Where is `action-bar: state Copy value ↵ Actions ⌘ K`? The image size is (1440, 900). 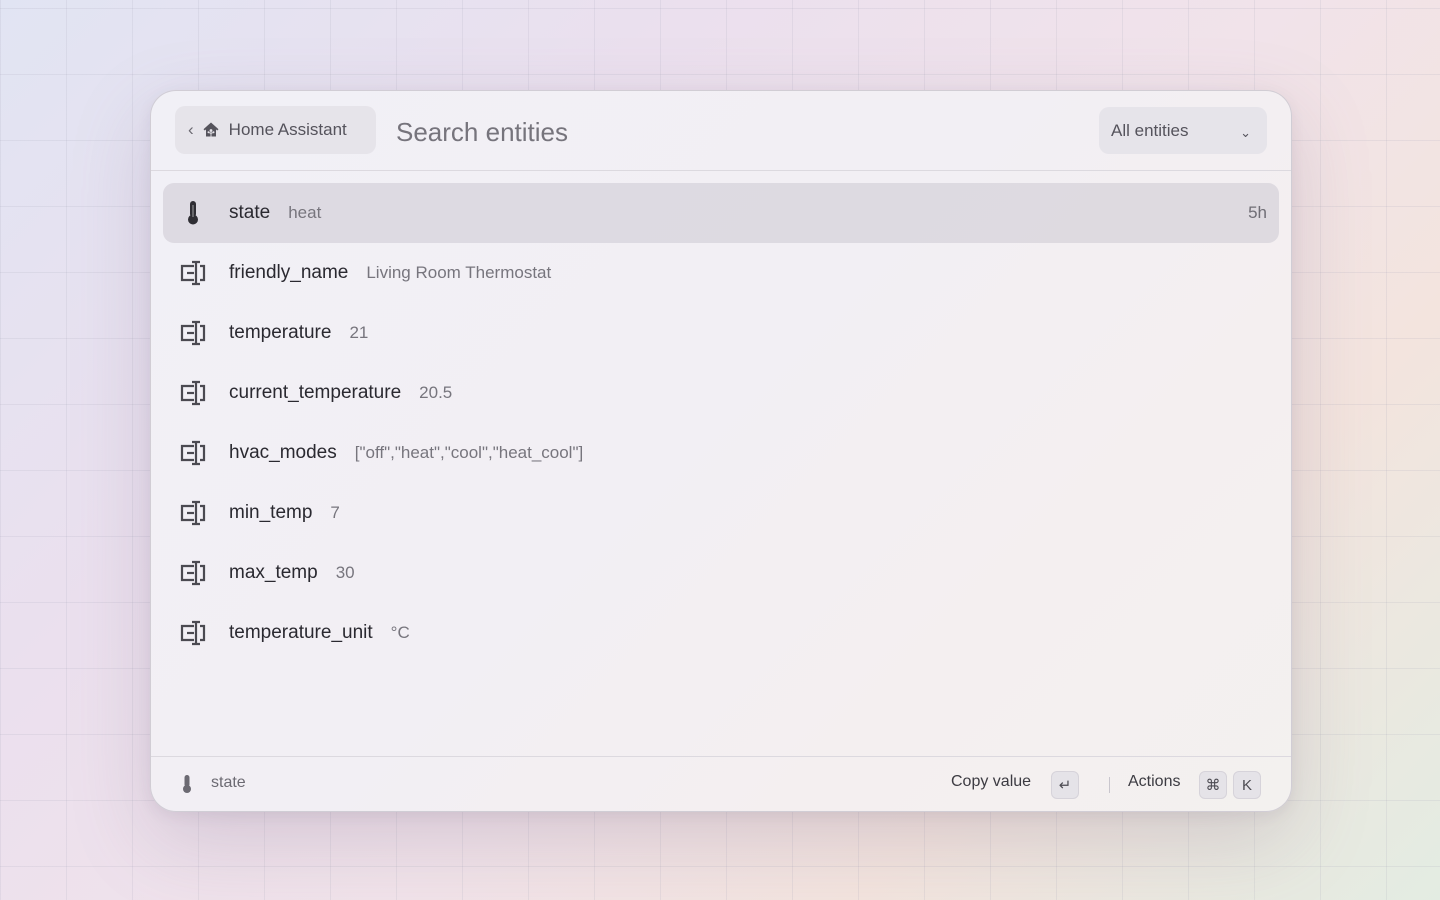
action-bar: state Copy value ↵ Actions ⌘ K is located at coordinates (721, 783).